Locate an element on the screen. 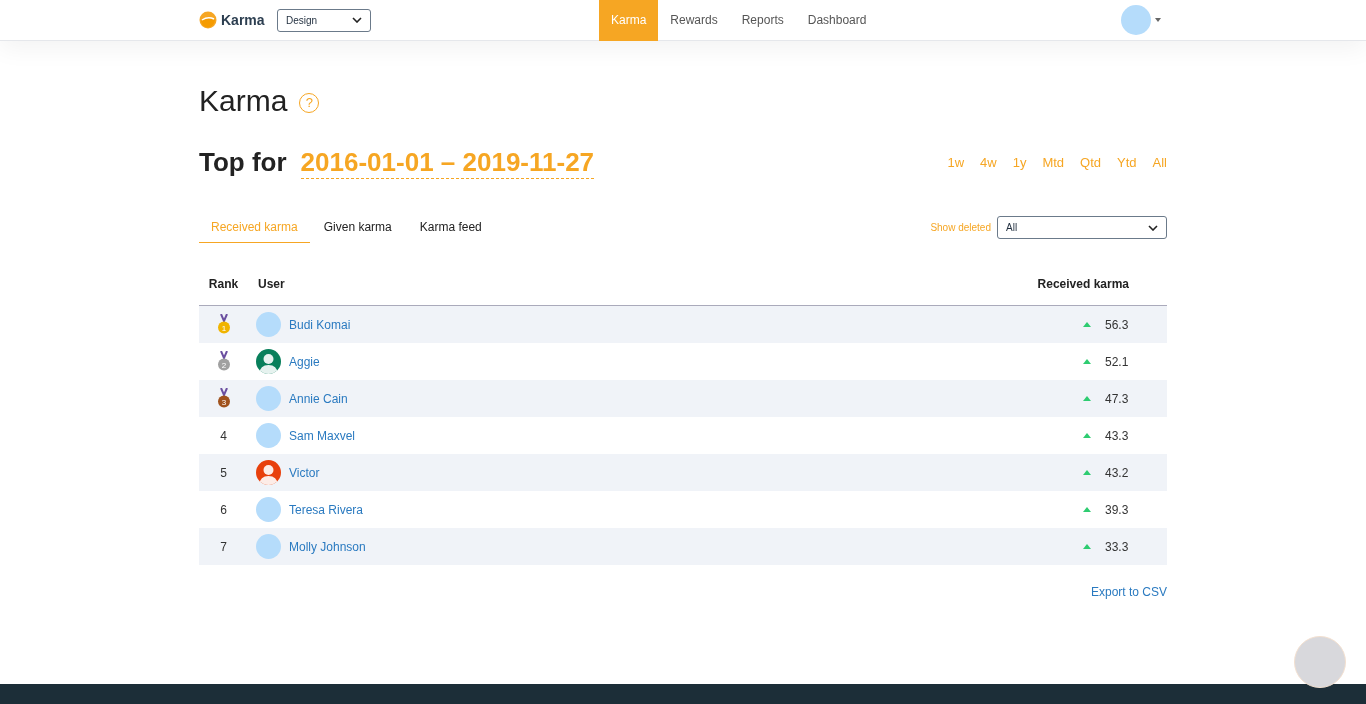 This screenshot has height=704, width=1366. karma-value: 43.2 is located at coordinates (1117, 473).